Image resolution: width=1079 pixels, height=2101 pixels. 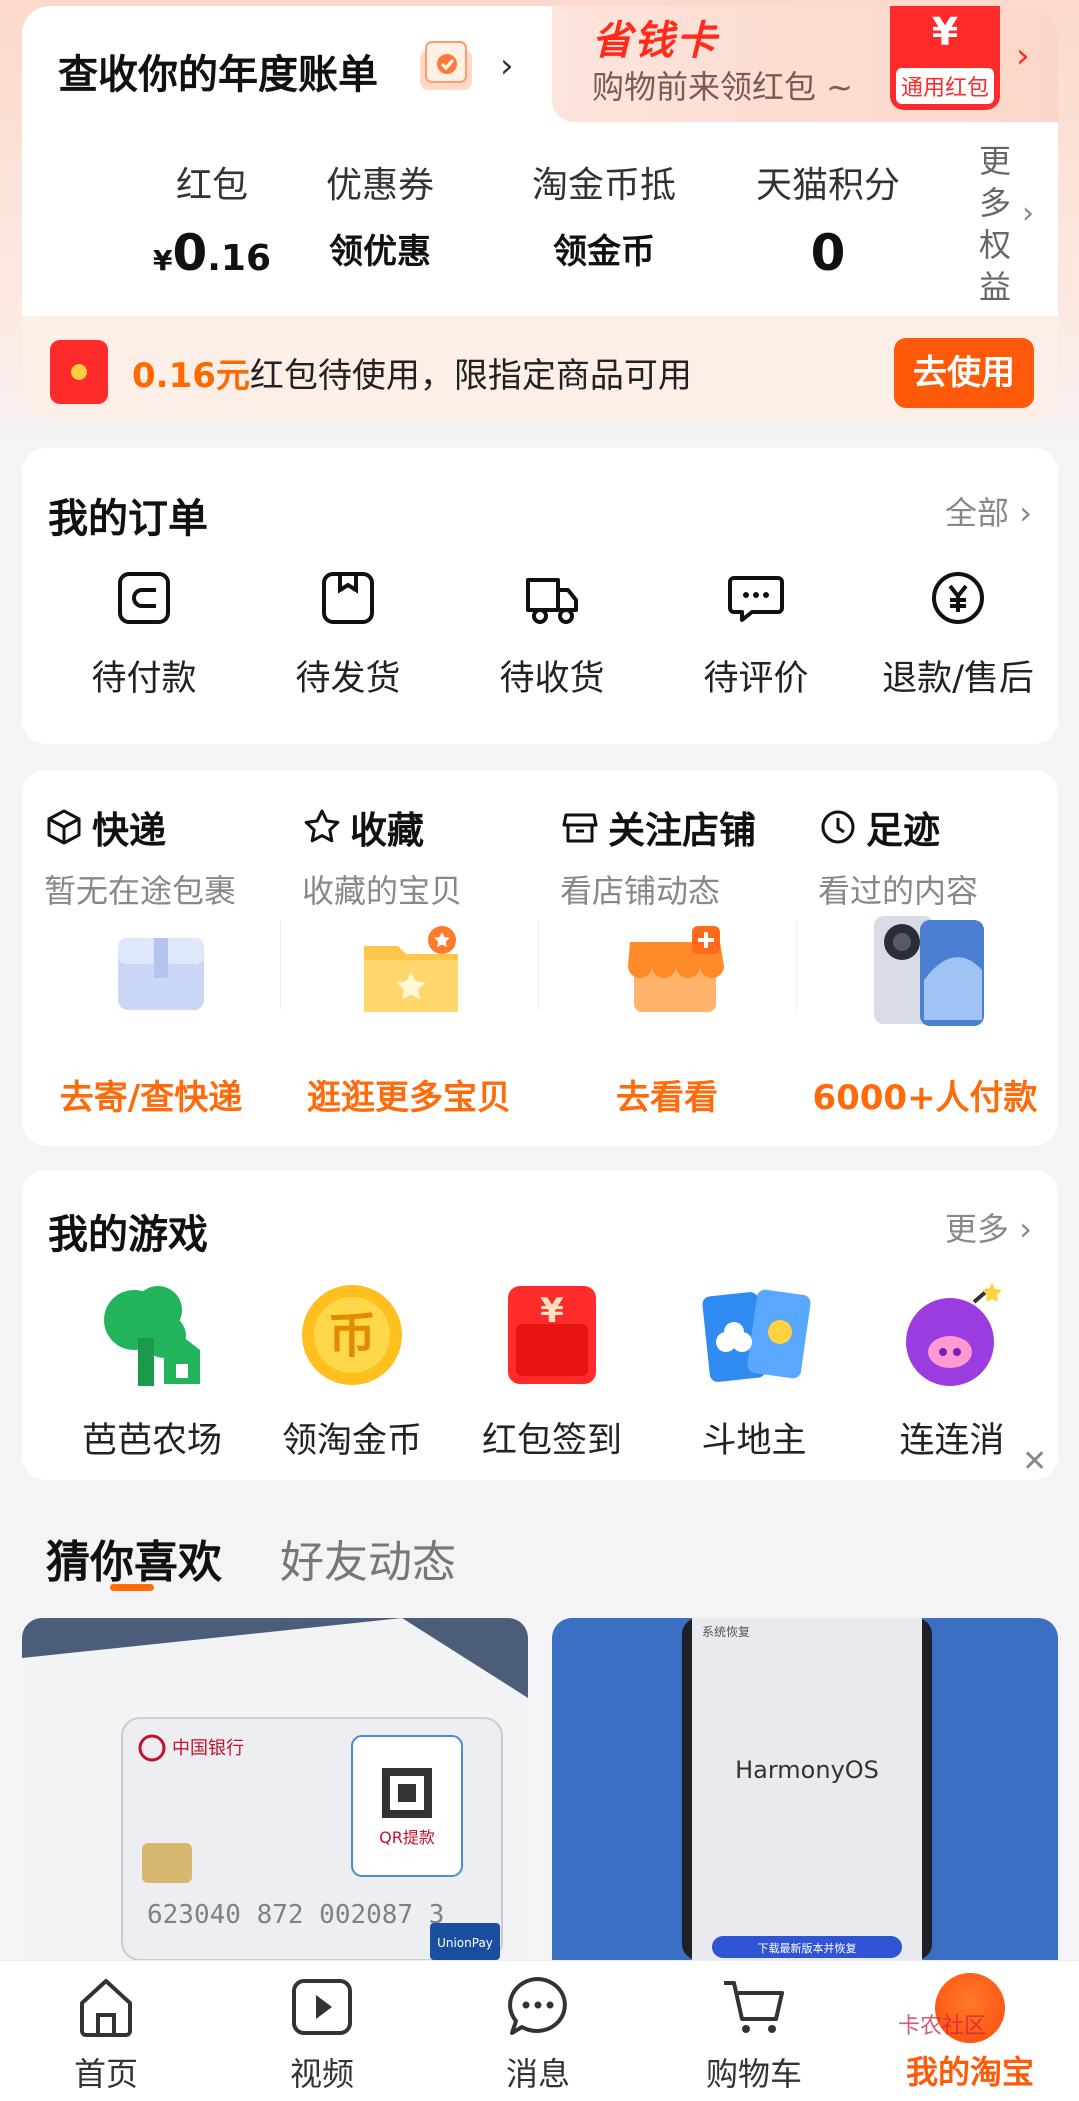 What do you see at coordinates (409, 1094) in the screenshot?
I see `favorites-cta: 逛逛更多宝贝` at bounding box center [409, 1094].